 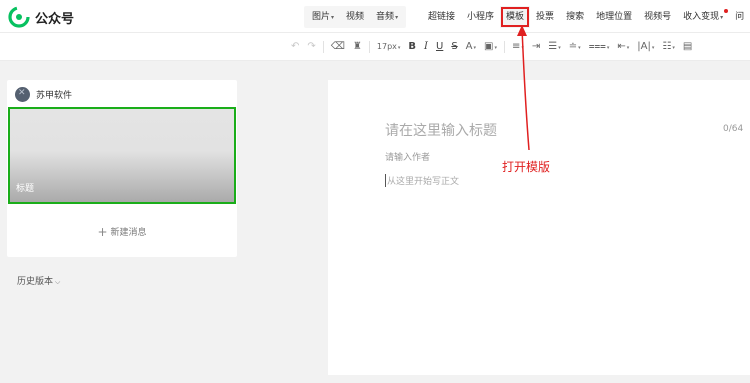 I want to click on account-row: 苏甲软件, so click(x=43, y=94).